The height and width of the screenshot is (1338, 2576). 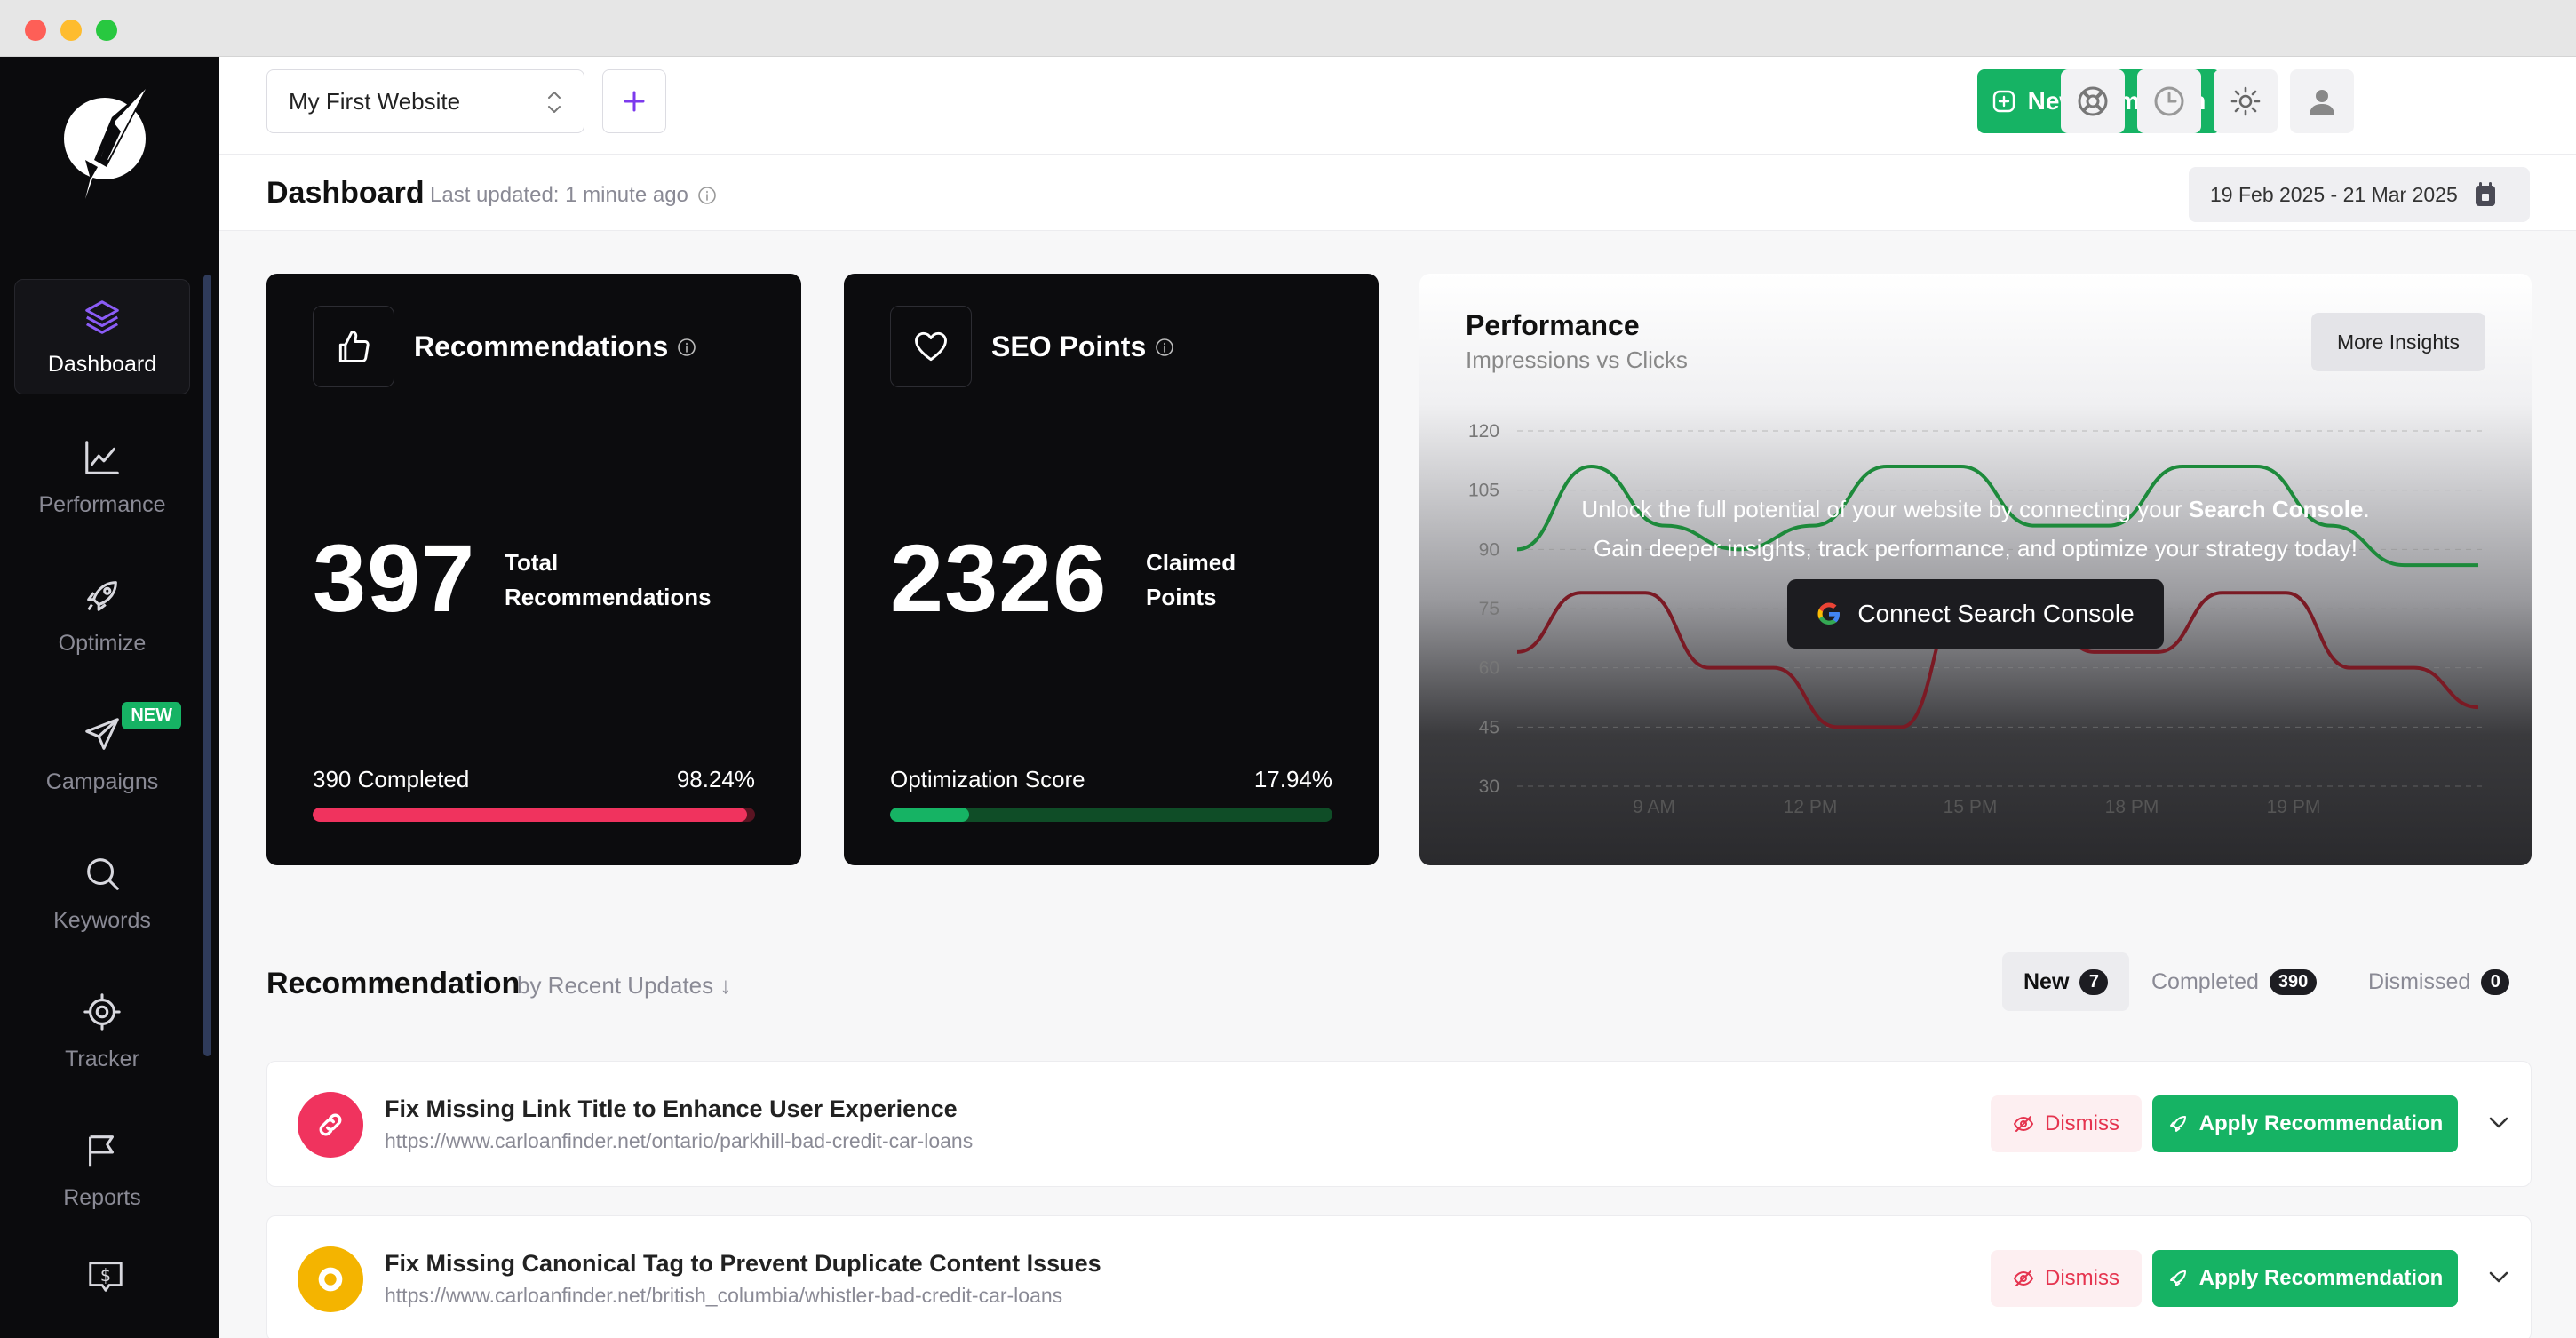 What do you see at coordinates (102, 781) in the screenshot?
I see `sidebar-item-label: Campaigns` at bounding box center [102, 781].